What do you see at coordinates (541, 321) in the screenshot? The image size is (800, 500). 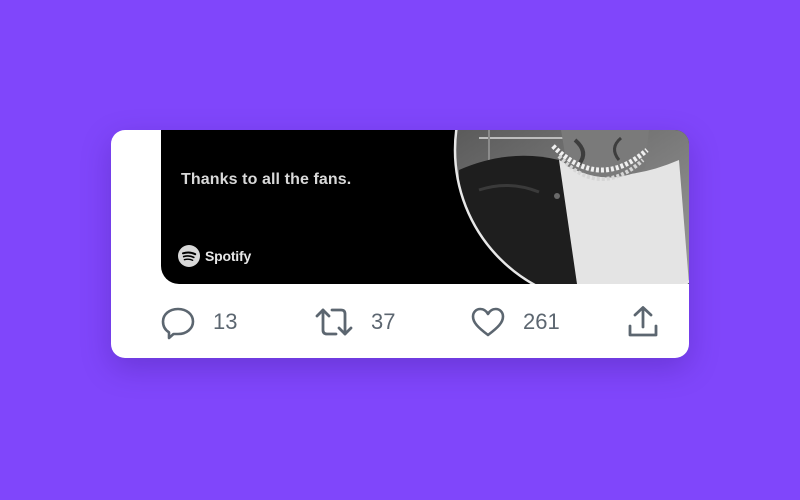 I see `like-count: 261` at bounding box center [541, 321].